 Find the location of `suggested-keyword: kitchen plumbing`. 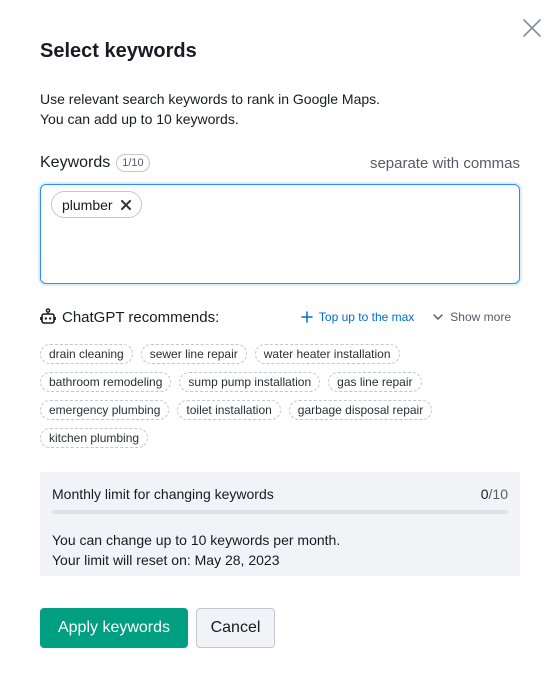

suggested-keyword: kitchen plumbing is located at coordinates (94, 438).